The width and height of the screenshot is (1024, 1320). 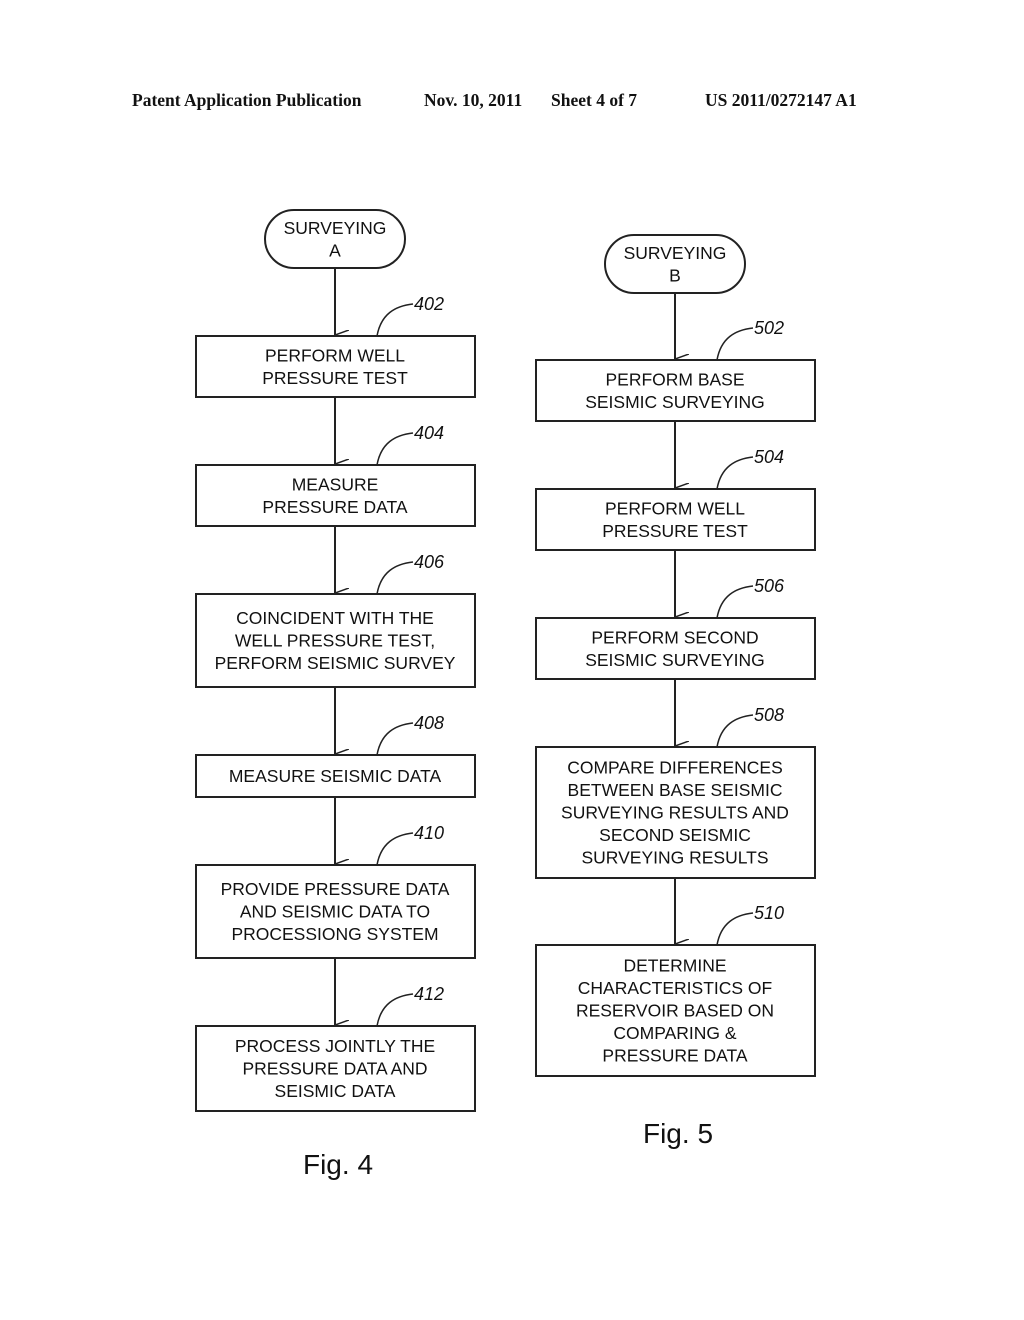 I want to click on reference-numeral: 408, so click(x=429, y=723).